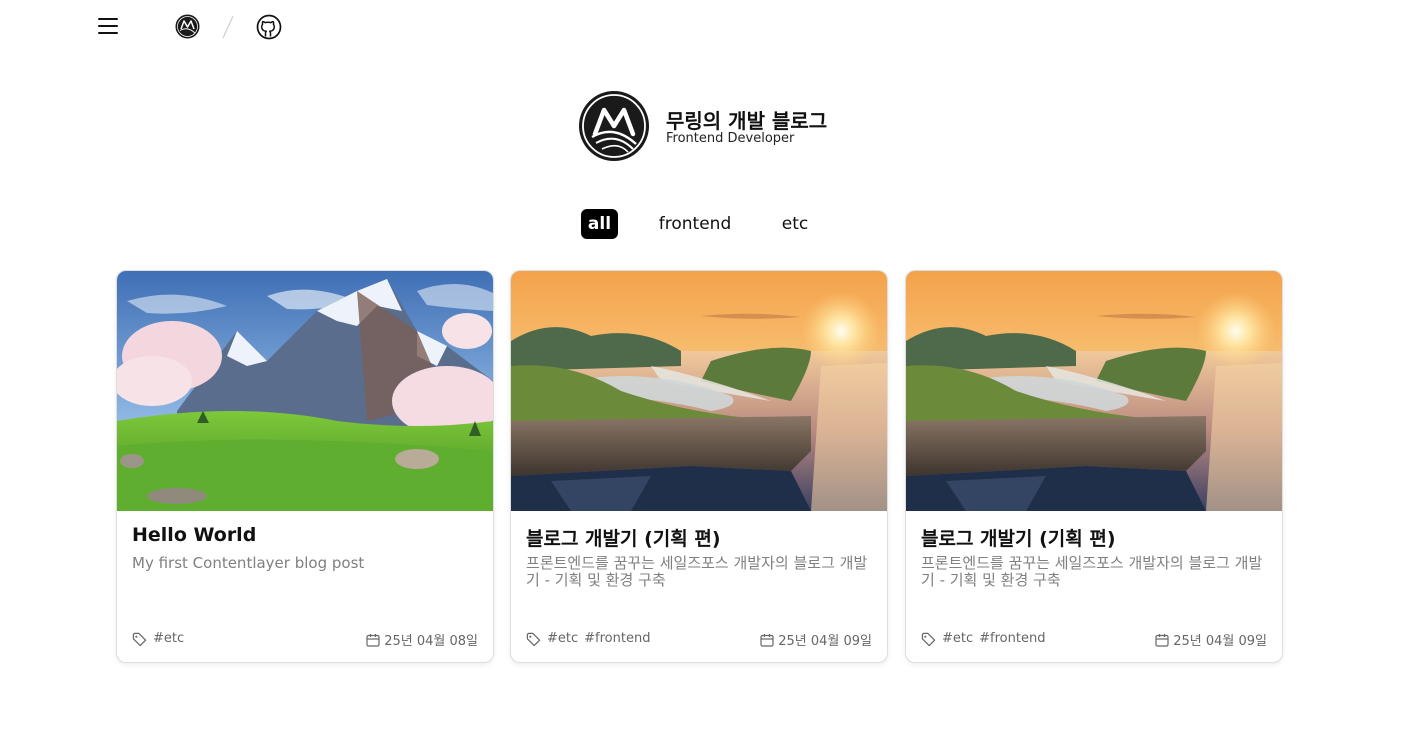 The width and height of the screenshot is (1405, 743). What do you see at coordinates (599, 224) in the screenshot?
I see `tab-all: all` at bounding box center [599, 224].